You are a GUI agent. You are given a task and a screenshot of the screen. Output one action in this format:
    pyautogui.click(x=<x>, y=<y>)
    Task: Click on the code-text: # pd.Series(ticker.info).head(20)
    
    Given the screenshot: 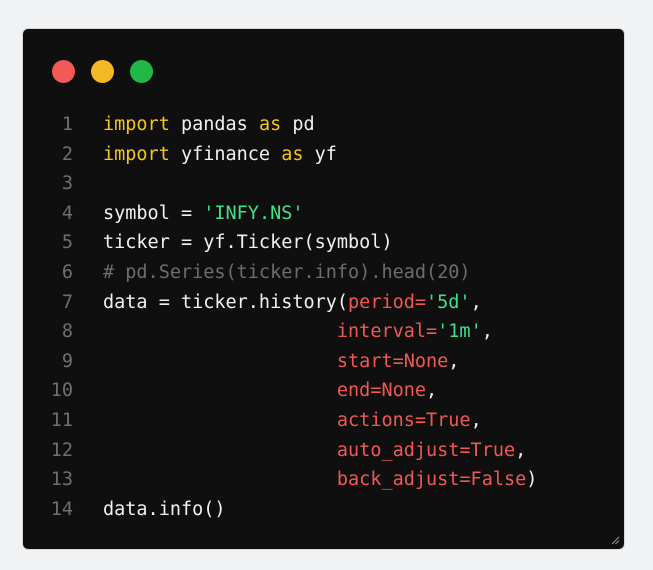 What is the action you would take?
    pyautogui.click(x=287, y=273)
    